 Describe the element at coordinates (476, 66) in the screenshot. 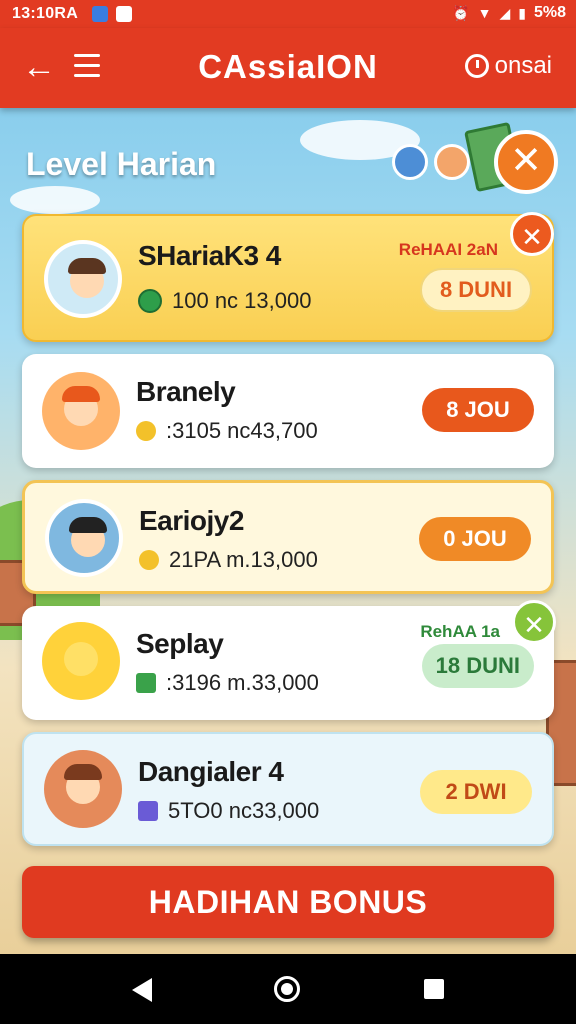

I see `clock-icon` at that location.